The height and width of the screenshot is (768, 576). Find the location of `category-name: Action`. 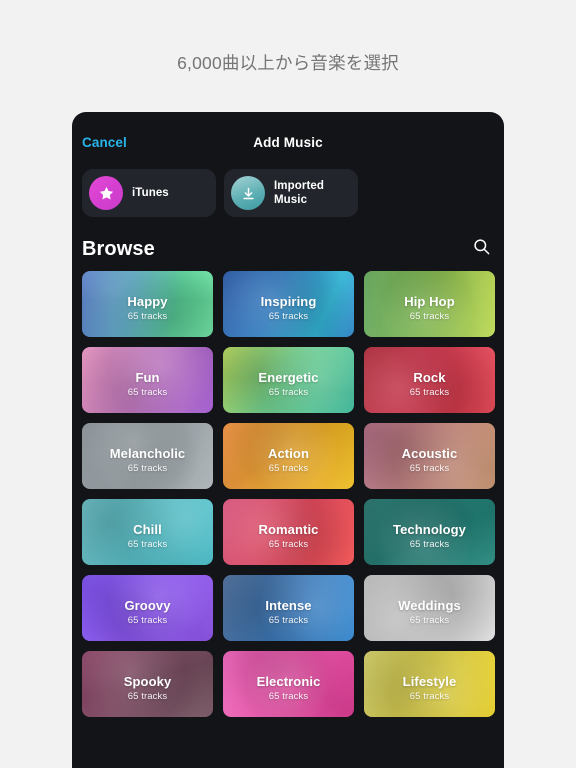

category-name: Action is located at coordinates (288, 453).